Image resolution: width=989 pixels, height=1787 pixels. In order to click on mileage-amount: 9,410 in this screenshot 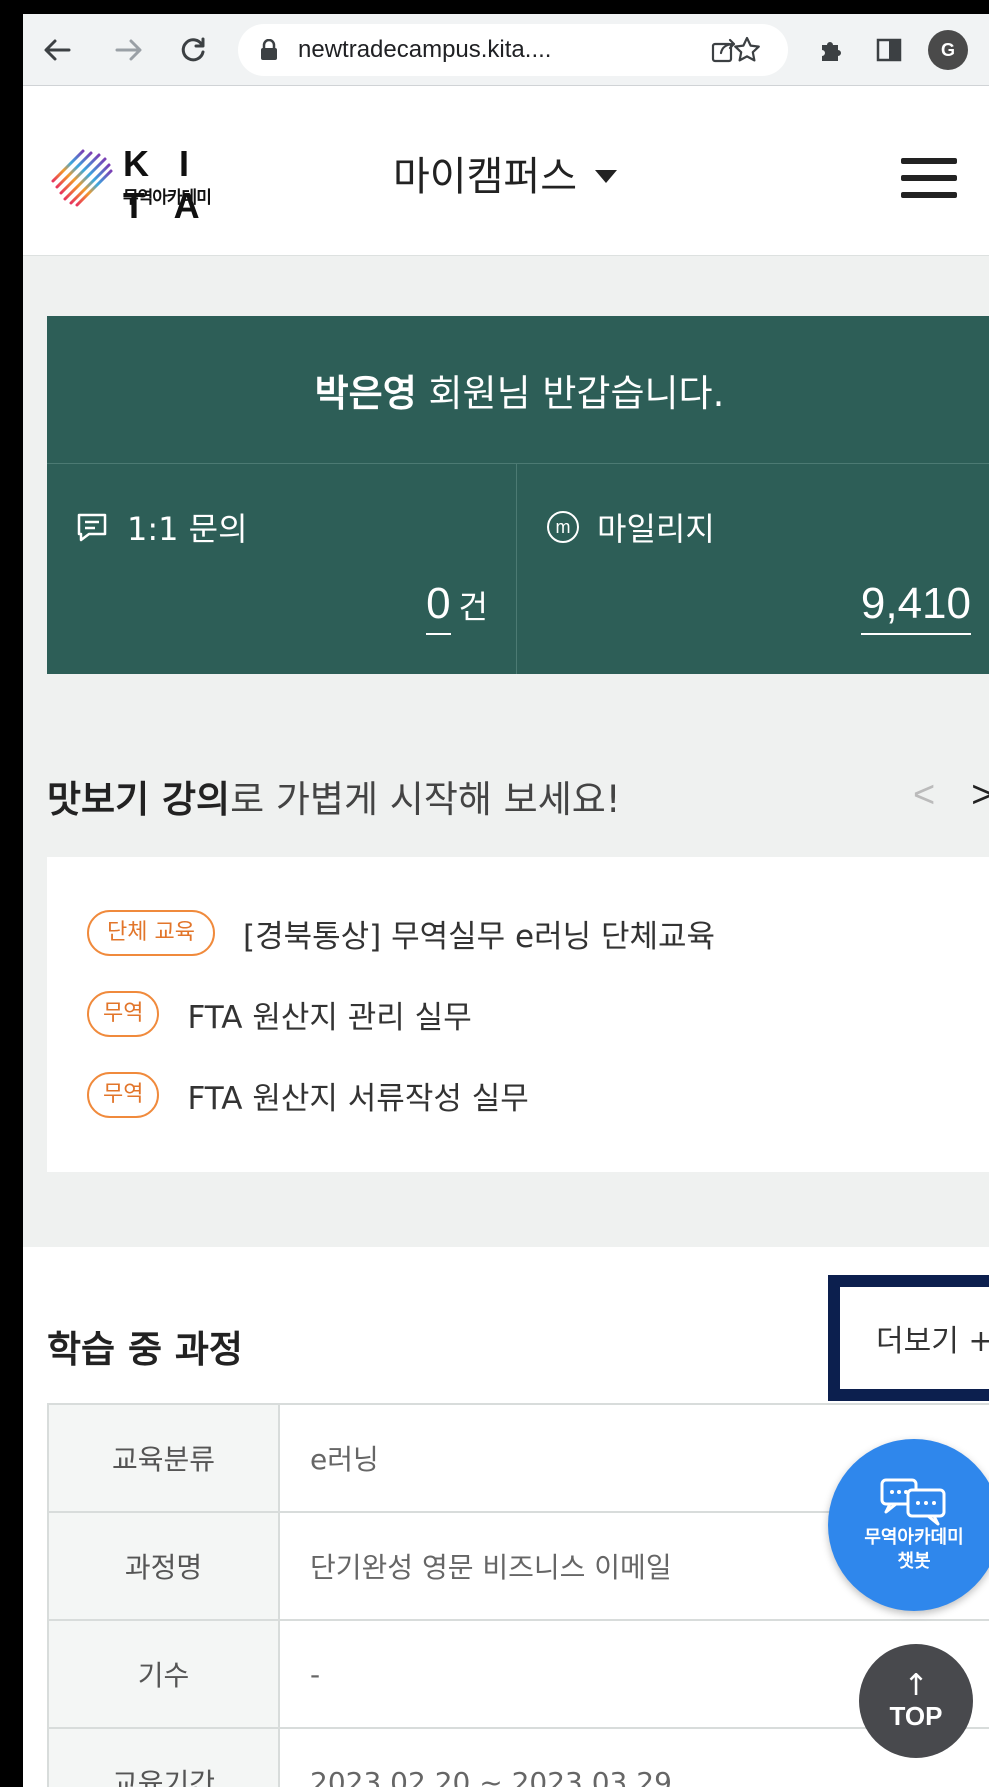, I will do `click(915, 607)`.